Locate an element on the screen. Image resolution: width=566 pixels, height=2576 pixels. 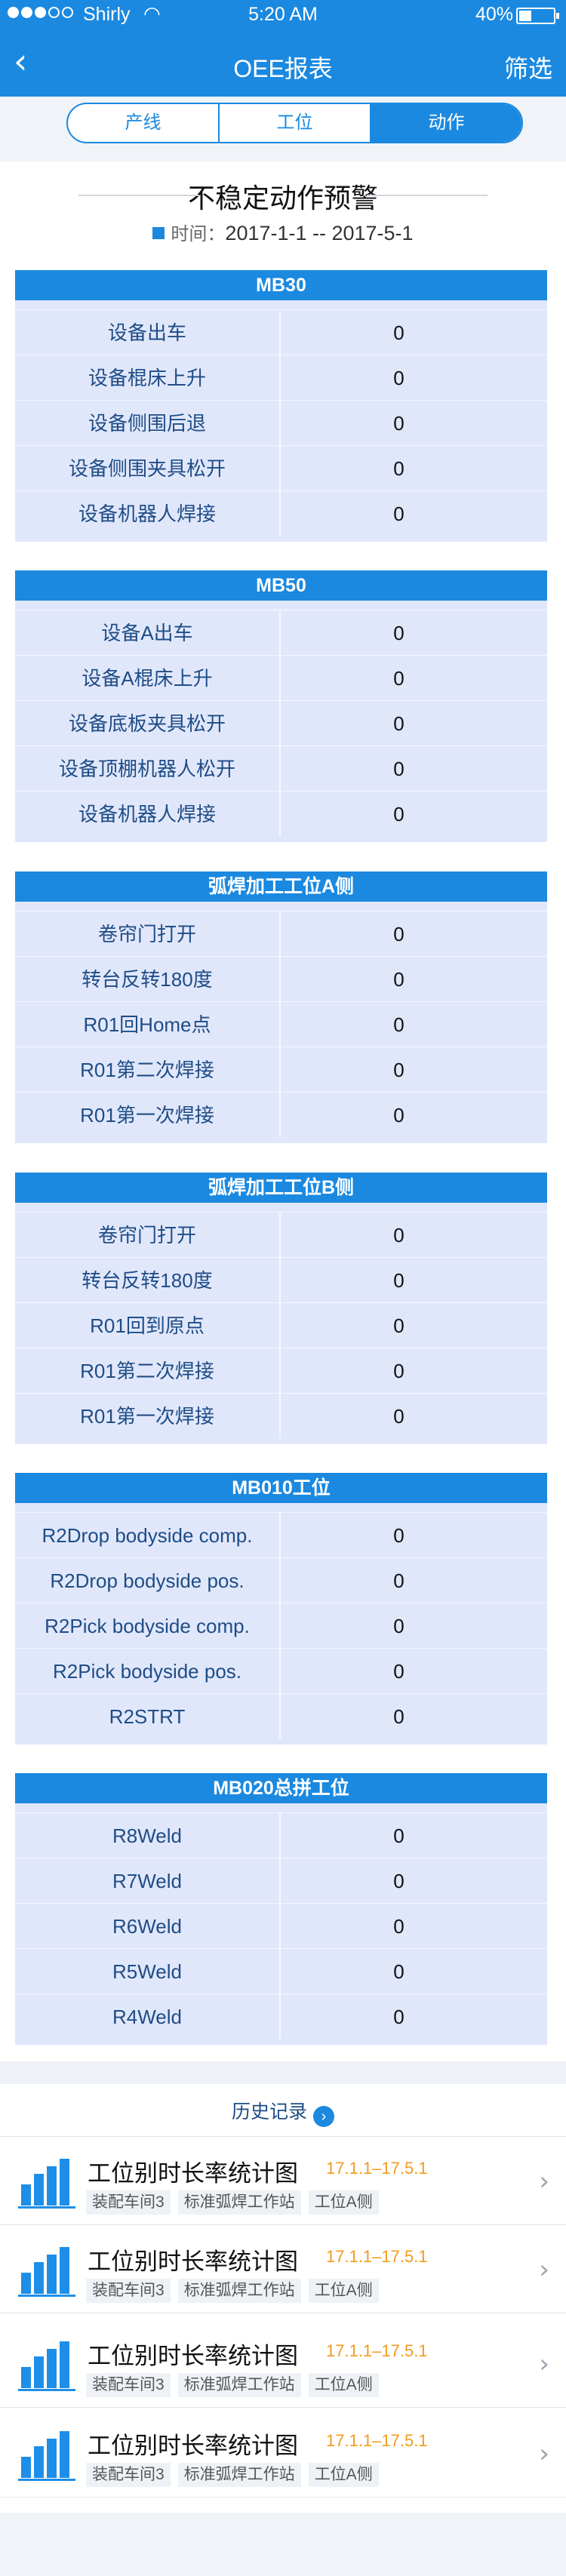
action-label: 设备A棍床上升 is located at coordinates (148, 678).